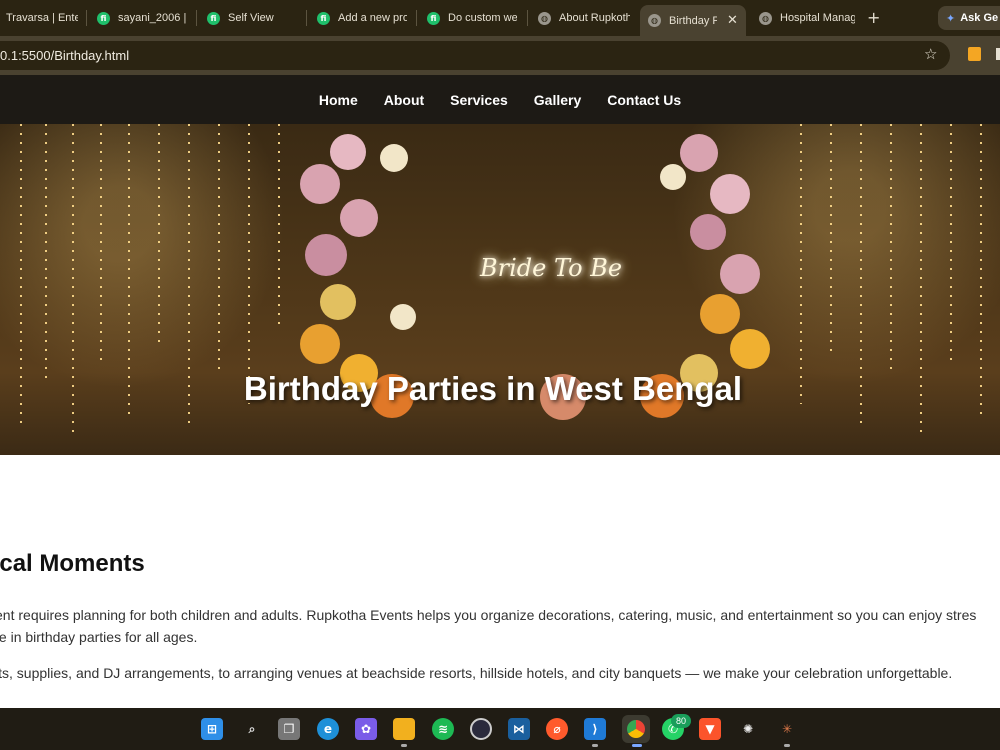 Image resolution: width=1000 pixels, height=750 pixels. Describe the element at coordinates (443, 729) in the screenshot. I see `spotify-icon: ≋` at that location.